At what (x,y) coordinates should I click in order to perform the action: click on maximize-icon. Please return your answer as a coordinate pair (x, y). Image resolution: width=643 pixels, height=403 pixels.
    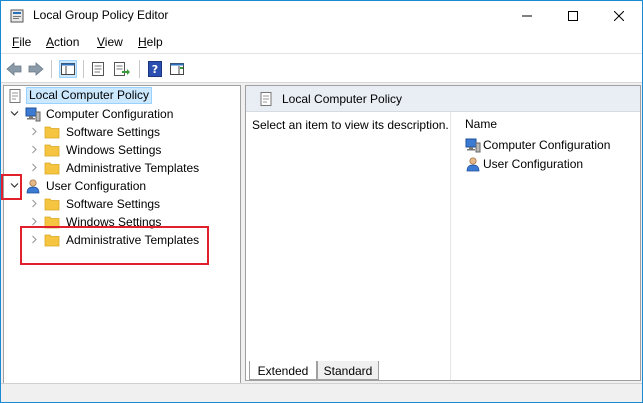
    Looking at the image, I should click on (573, 16).